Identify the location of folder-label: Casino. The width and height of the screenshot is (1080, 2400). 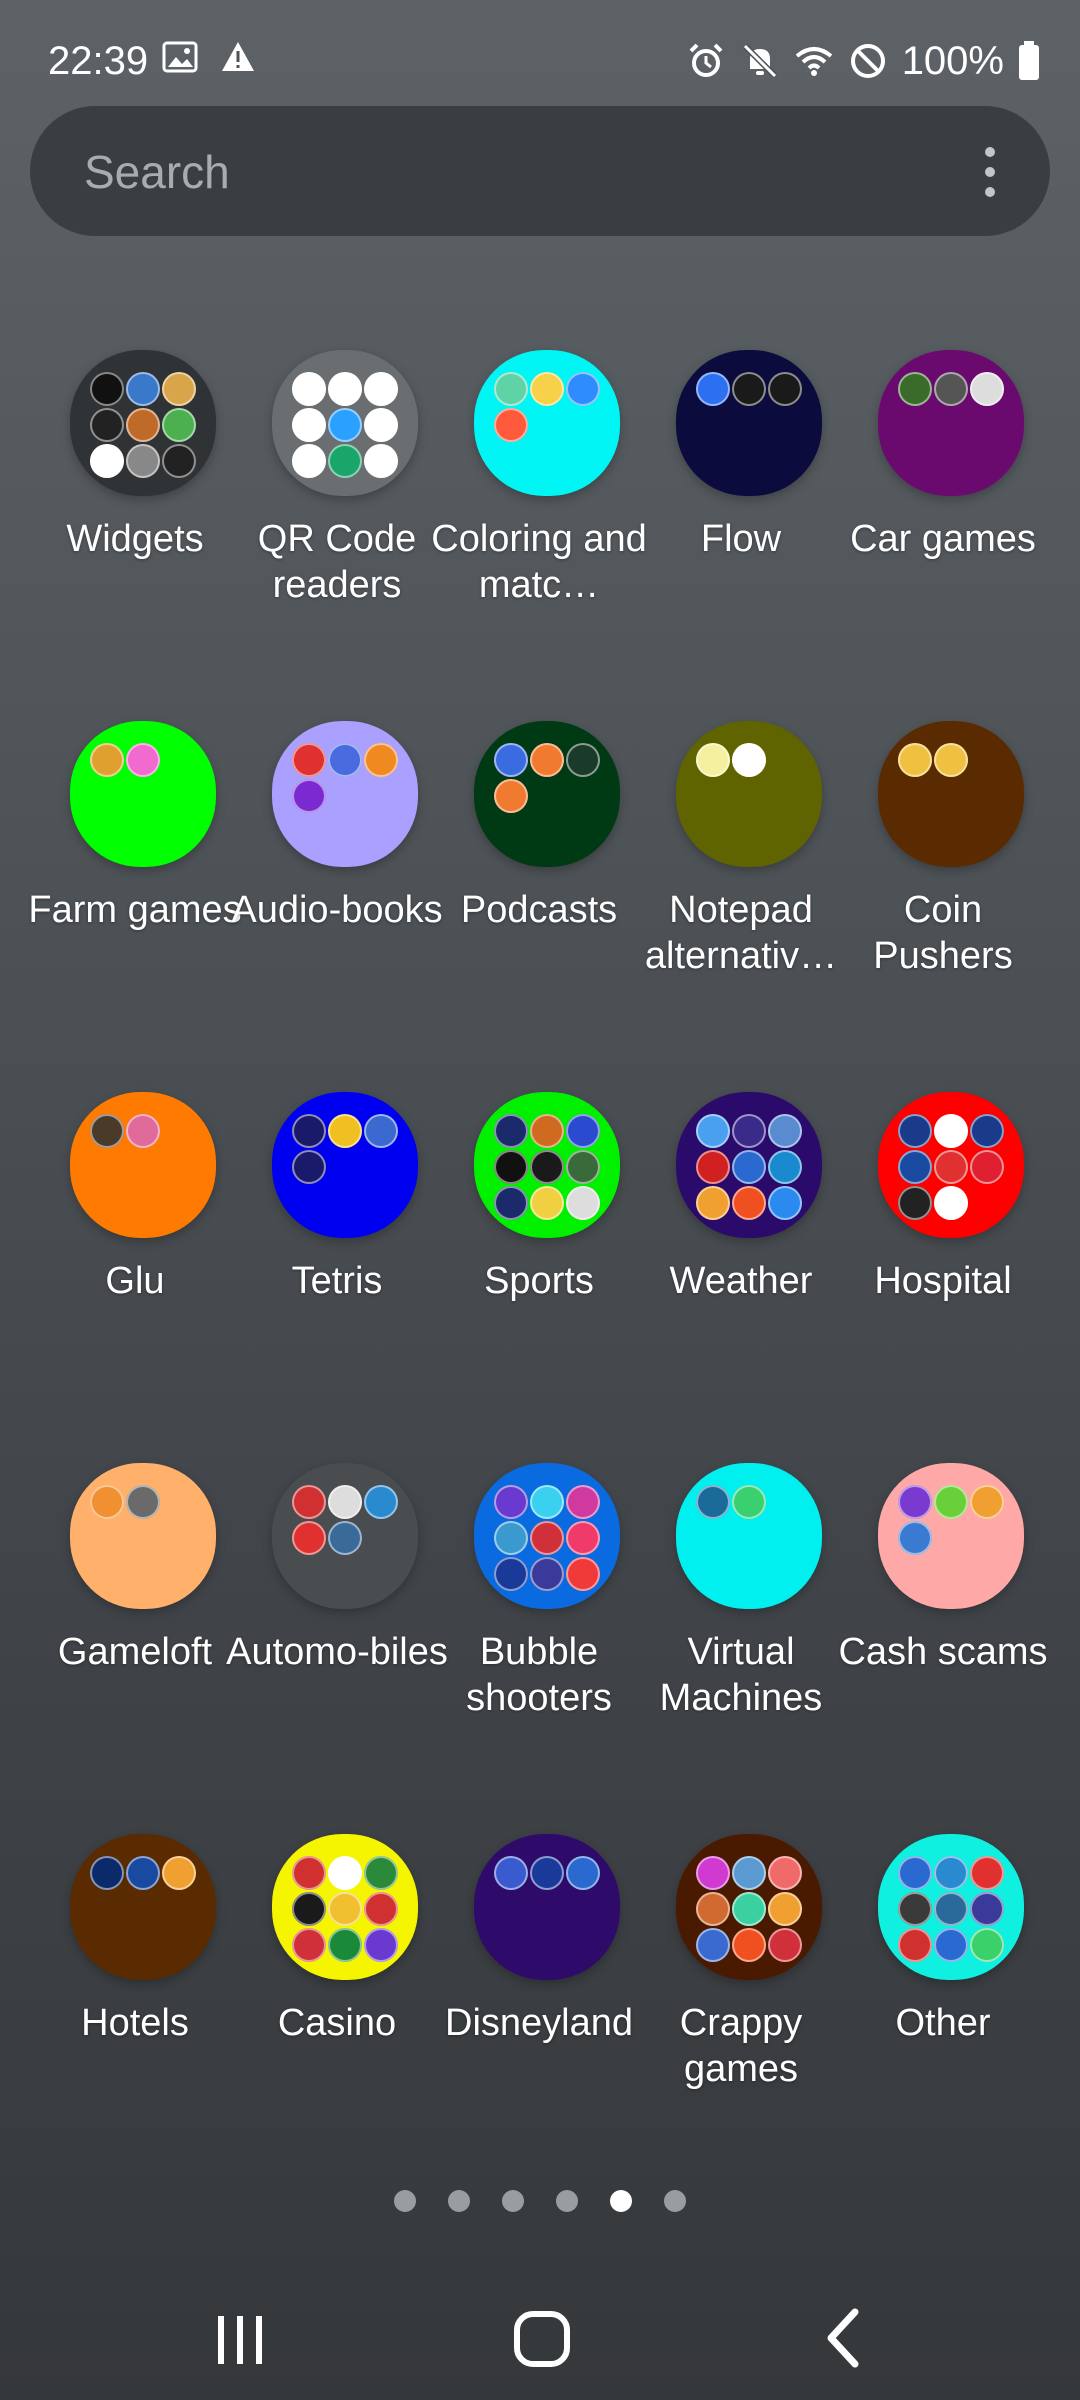
(337, 2023).